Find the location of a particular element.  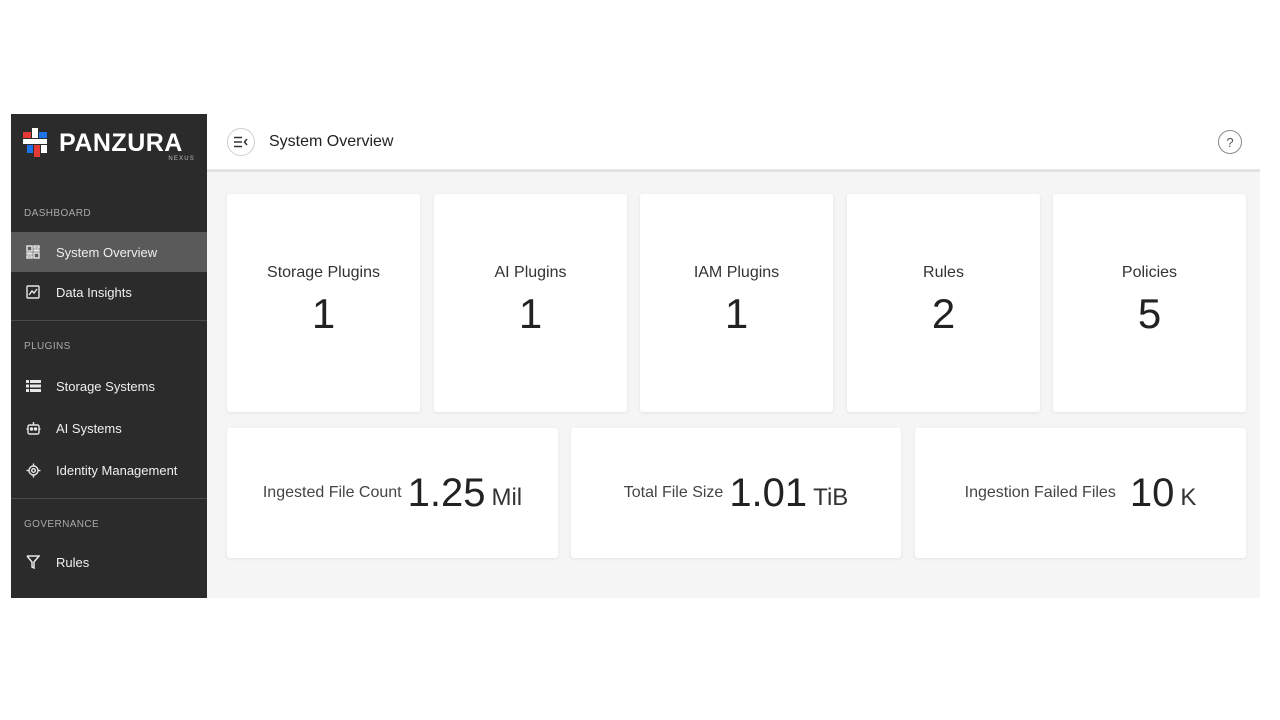

metric-card-total-file-size: Total File Size 1.01 TiB is located at coordinates (736, 493).